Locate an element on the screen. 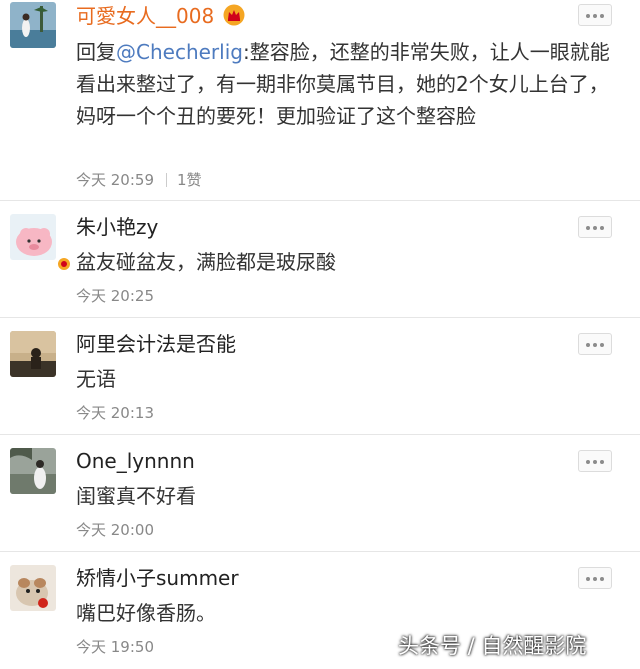  username: 矫情小子summer is located at coordinates (157, 578).